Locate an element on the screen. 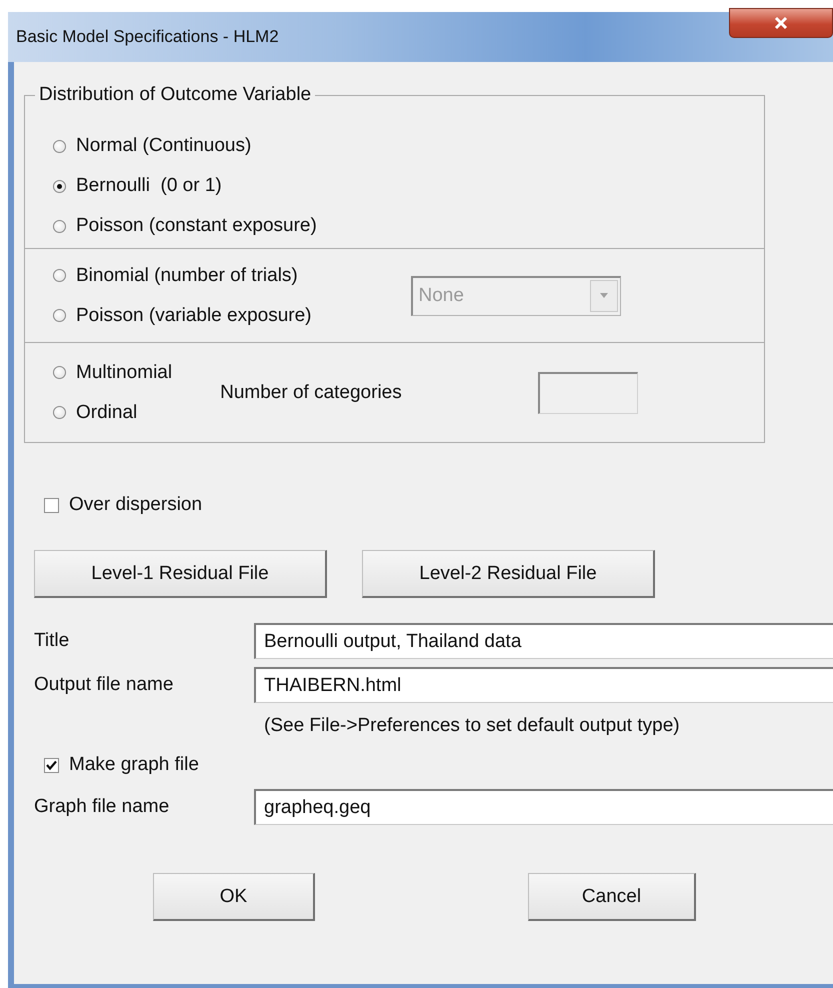 The width and height of the screenshot is (833, 988). close-icon is located at coordinates (781, 23).